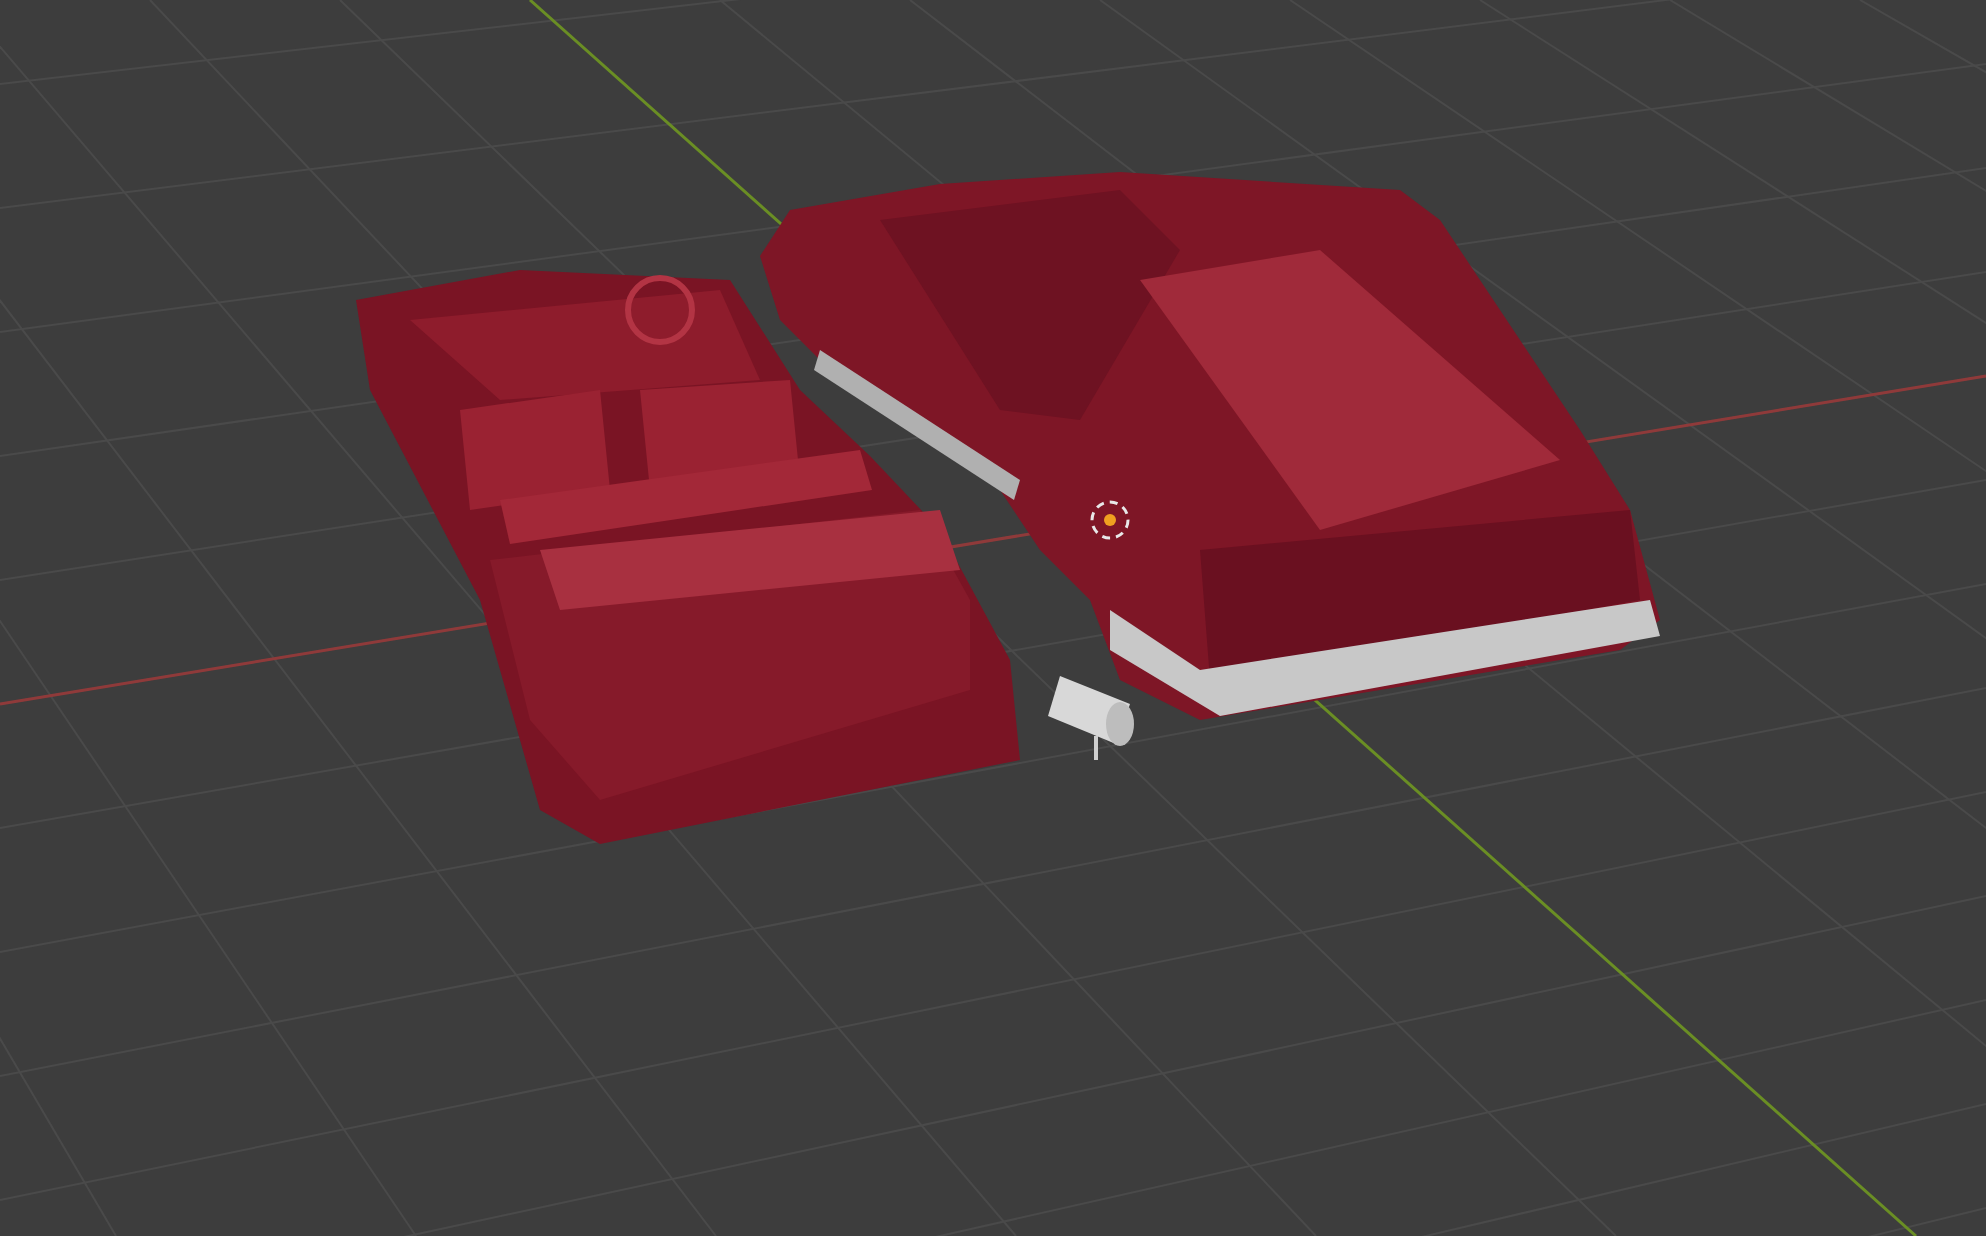  I want to click on origin-marker-icon, so click(1110, 520).